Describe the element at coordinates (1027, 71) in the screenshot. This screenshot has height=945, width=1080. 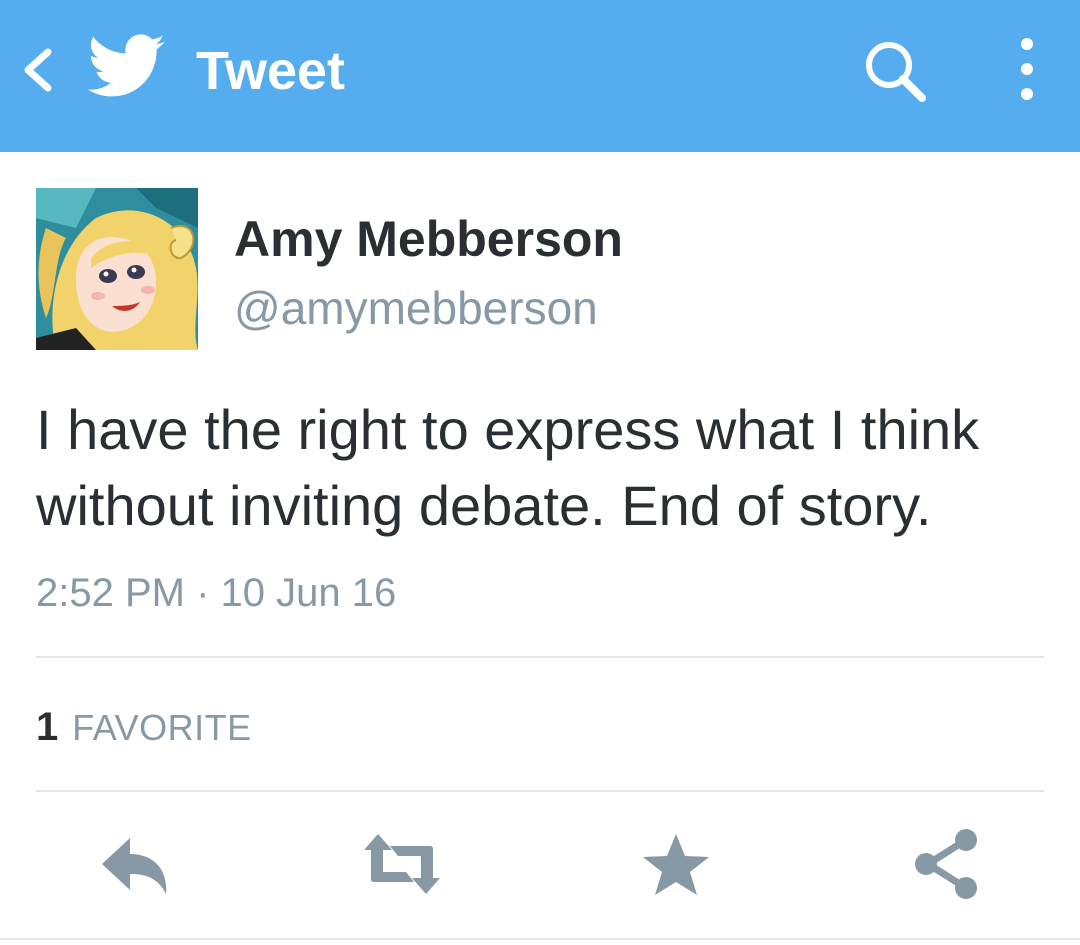
I see `more-vertical-icon` at that location.